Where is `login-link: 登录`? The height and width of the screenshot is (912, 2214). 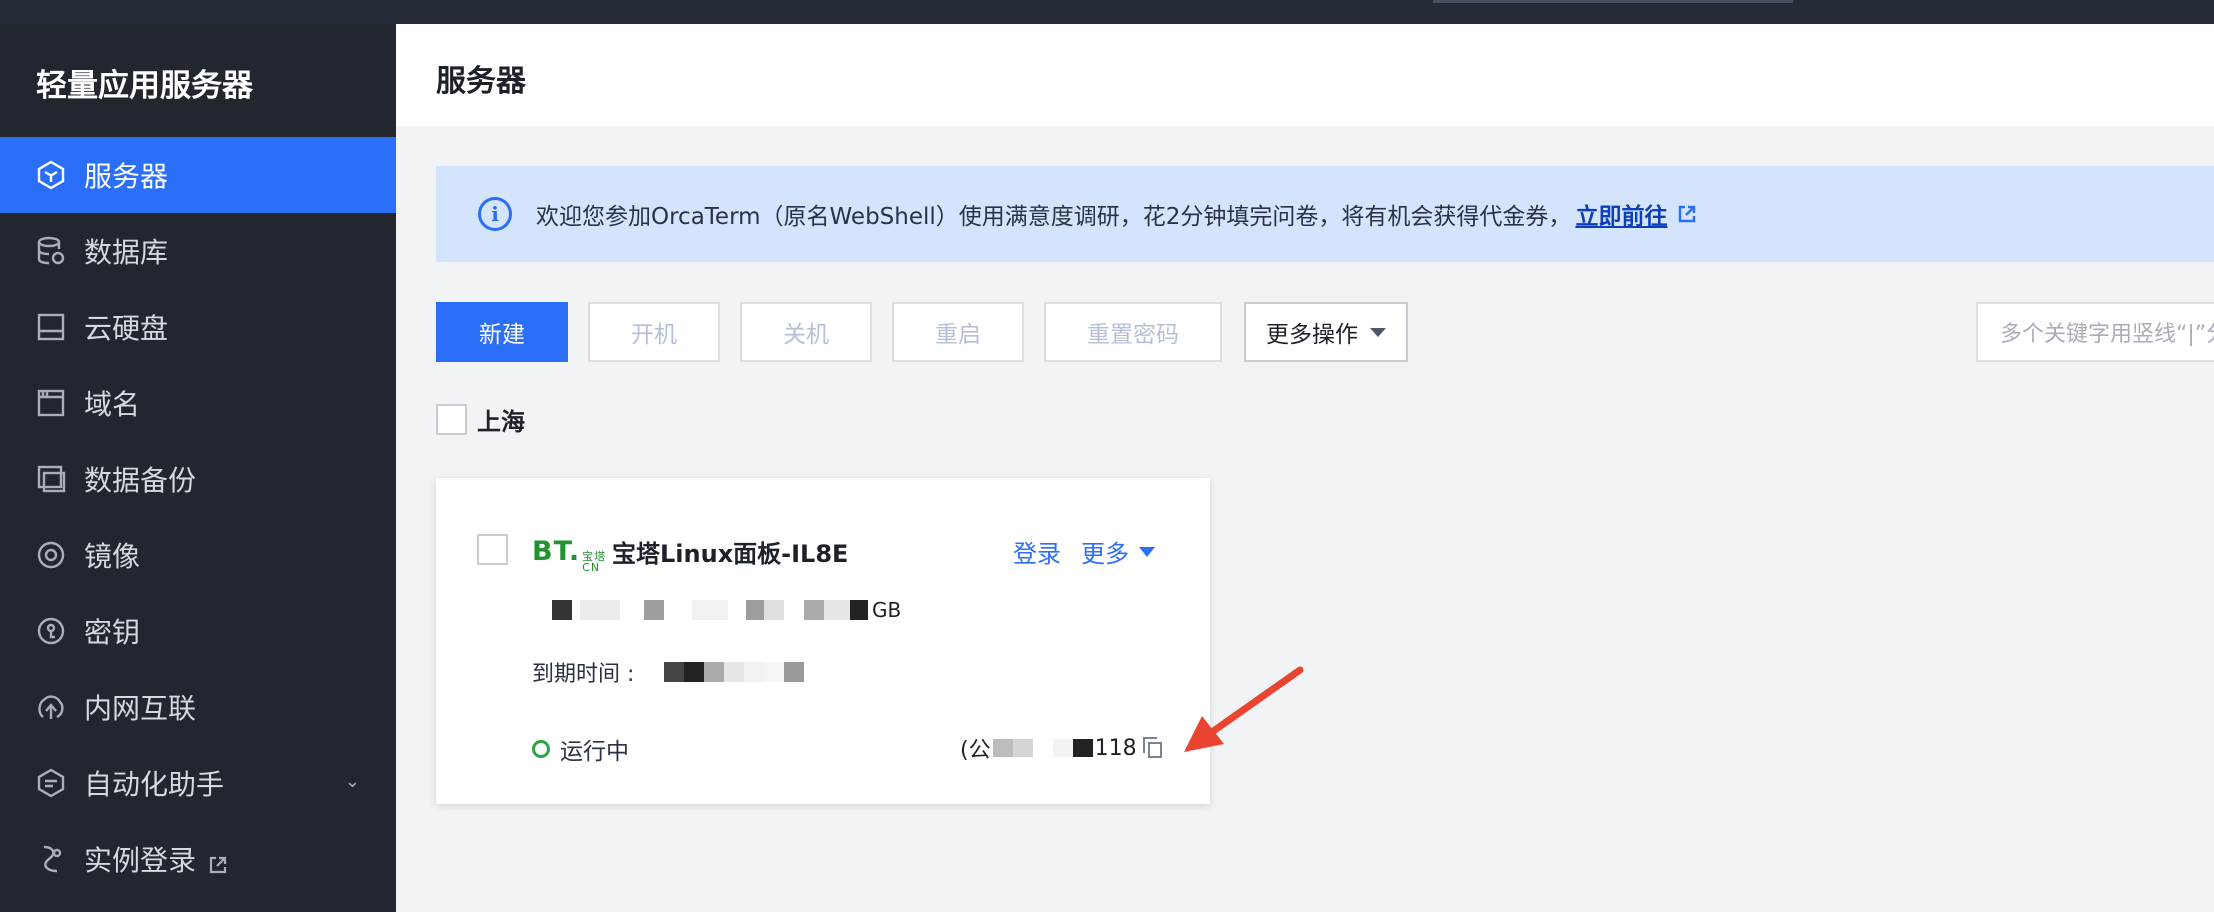
login-link: 登录 is located at coordinates (1037, 551).